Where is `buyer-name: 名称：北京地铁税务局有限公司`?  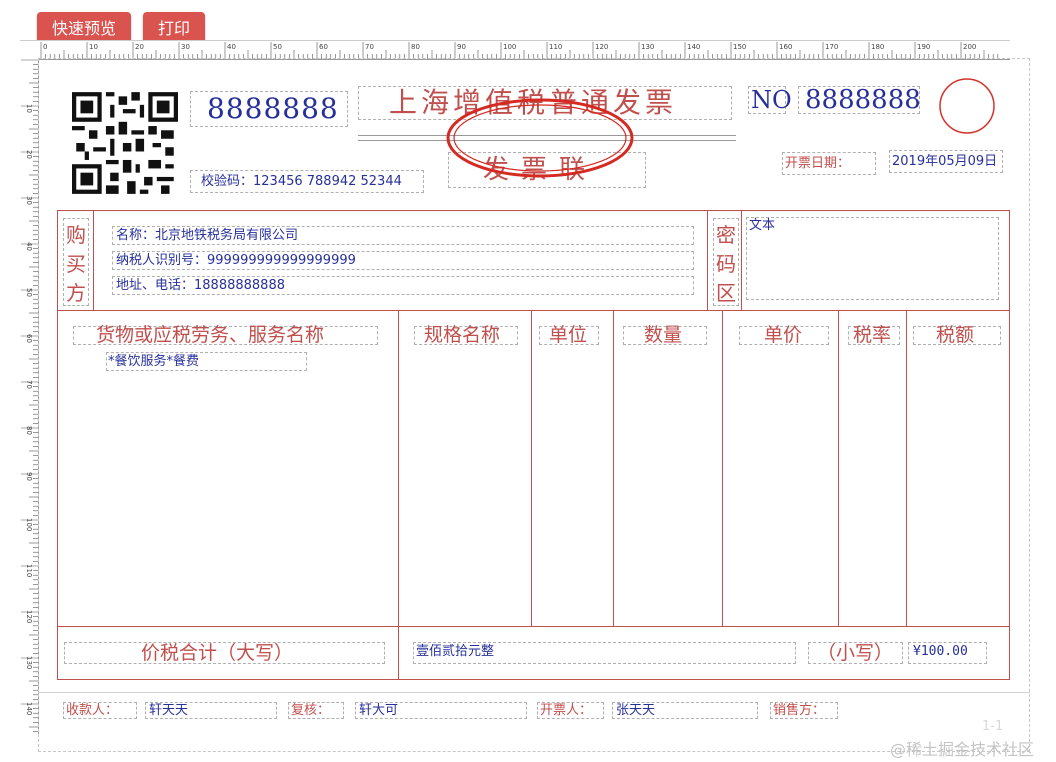 buyer-name: 名称：北京地铁税务局有限公司 is located at coordinates (207, 235).